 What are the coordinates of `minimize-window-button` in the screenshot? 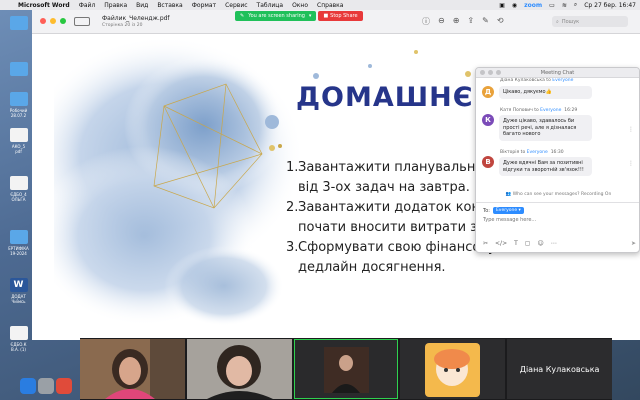 It's located at (53, 21).